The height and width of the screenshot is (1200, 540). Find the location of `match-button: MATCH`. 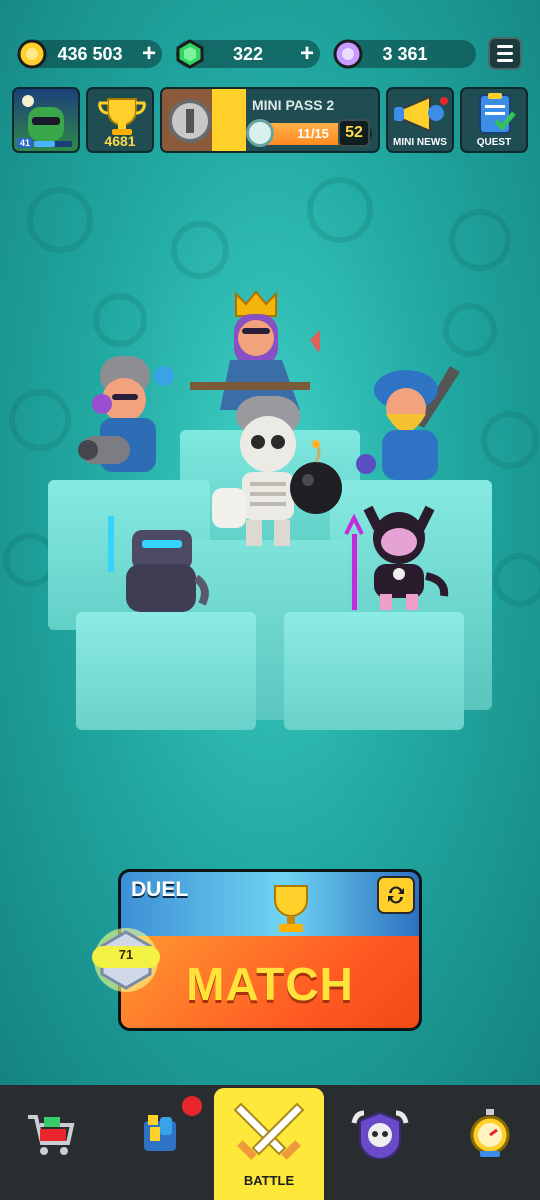

match-button: MATCH is located at coordinates (270, 982).